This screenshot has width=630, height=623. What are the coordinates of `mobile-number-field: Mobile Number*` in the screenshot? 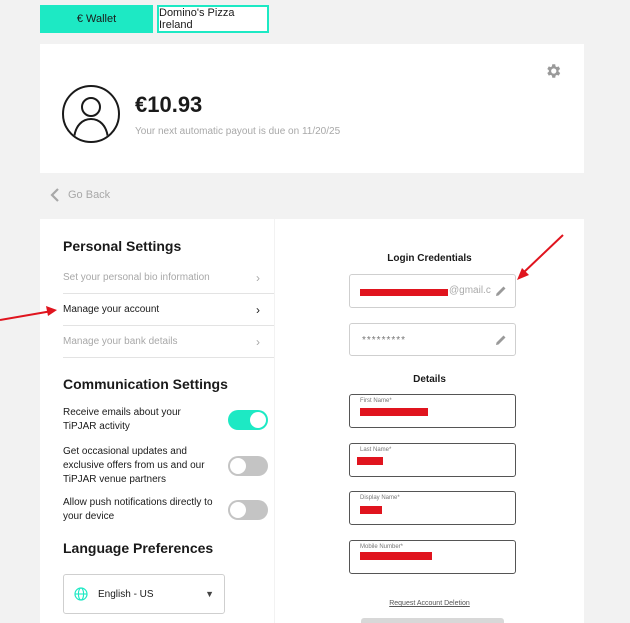 It's located at (432, 557).